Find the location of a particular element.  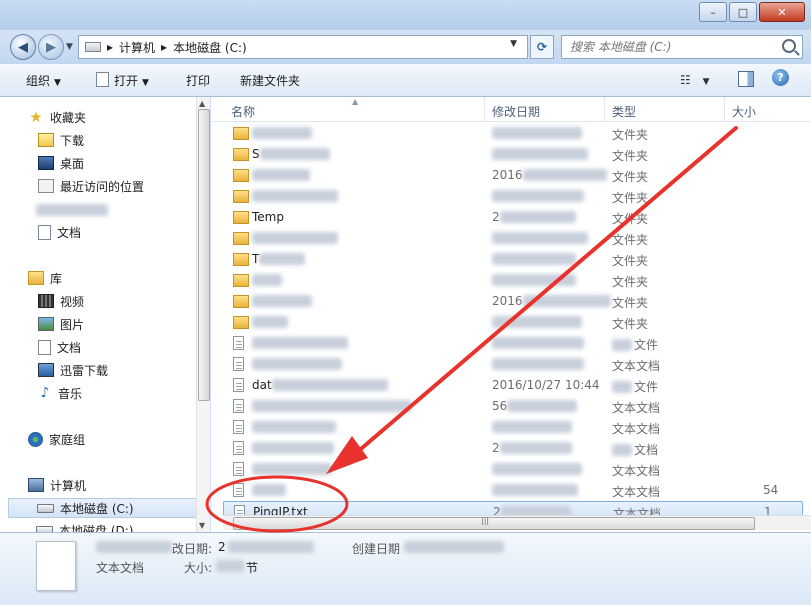

back-arrow-icon: ◀ is located at coordinates (23, 47).